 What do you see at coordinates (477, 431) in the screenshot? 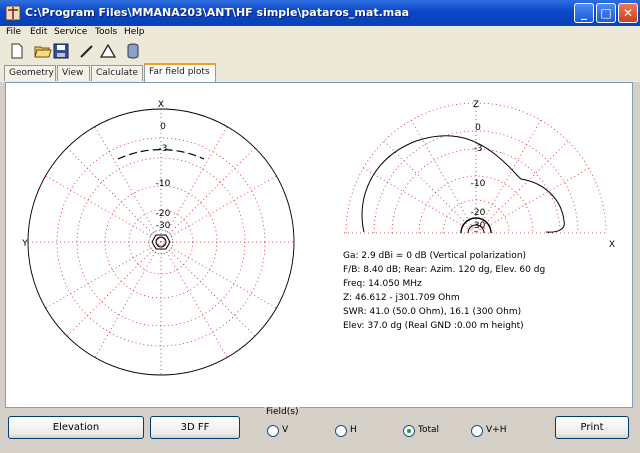
I see `radio-v-plus-h` at bounding box center [477, 431].